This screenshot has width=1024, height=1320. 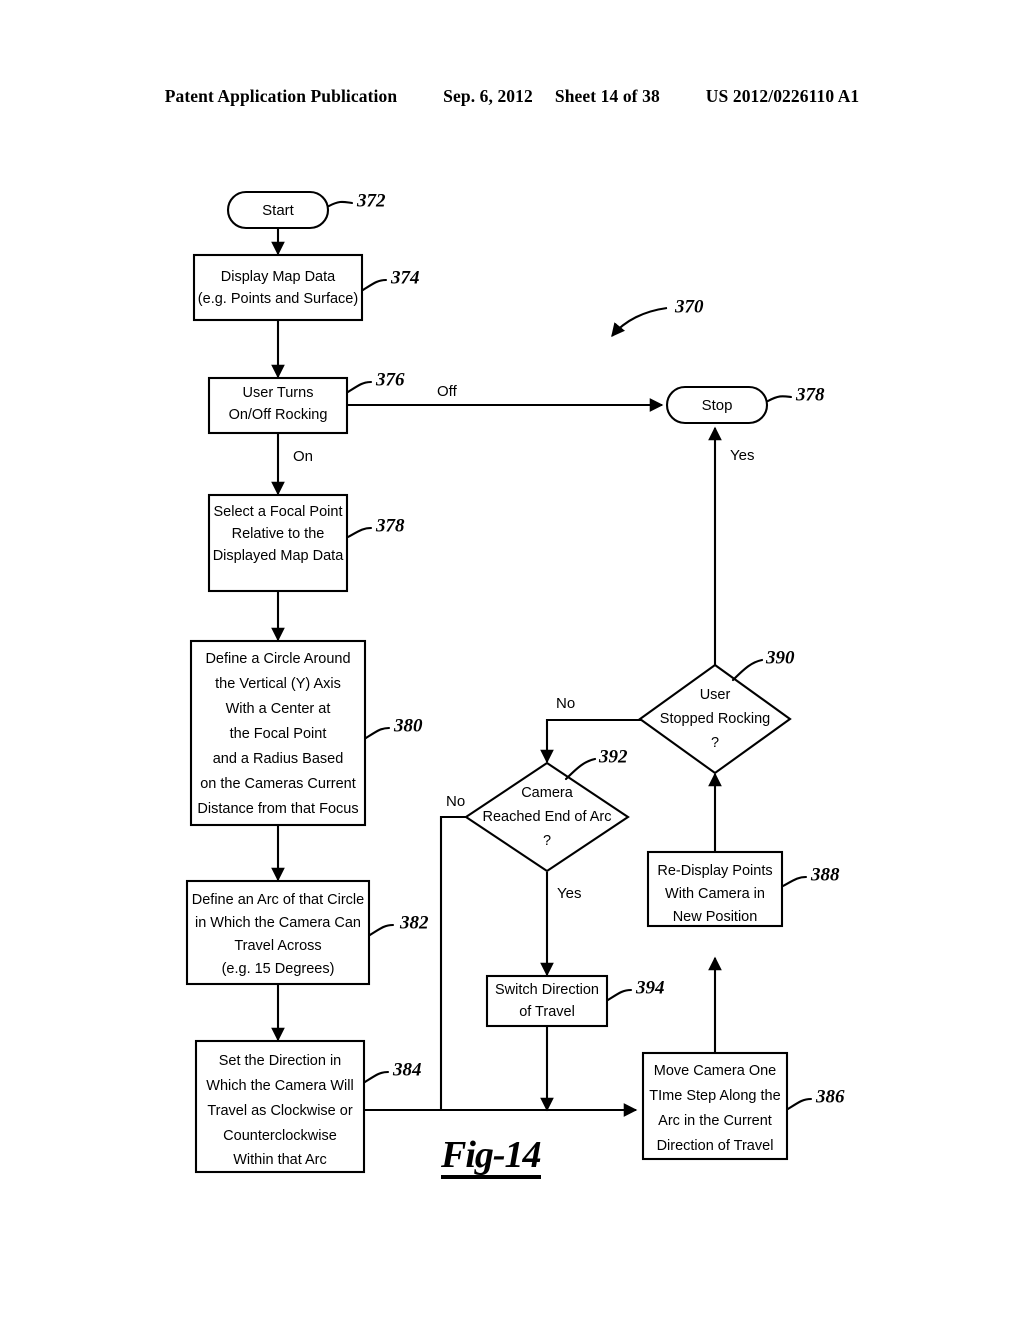 I want to click on node-user-stopped-rocking-line-1: User, so click(x=715, y=695).